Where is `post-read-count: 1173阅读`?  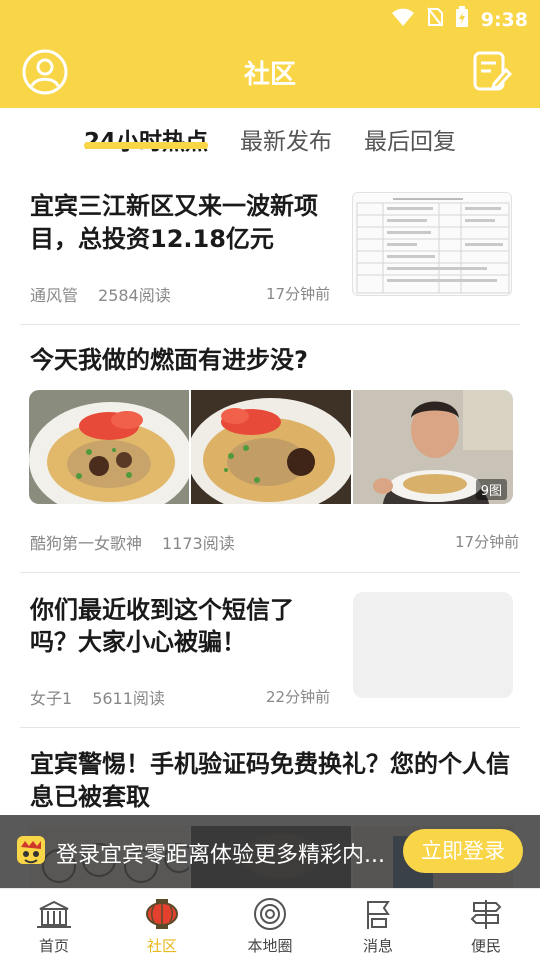 post-read-count: 1173阅读 is located at coordinates (198, 543).